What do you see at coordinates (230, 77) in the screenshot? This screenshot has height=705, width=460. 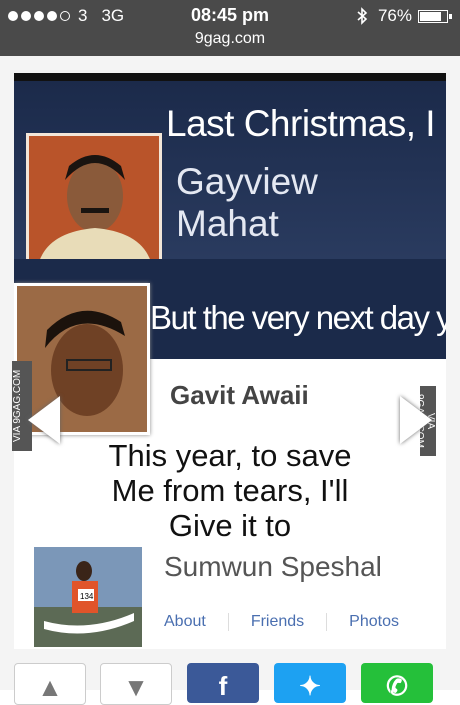 I see `top-strip` at bounding box center [230, 77].